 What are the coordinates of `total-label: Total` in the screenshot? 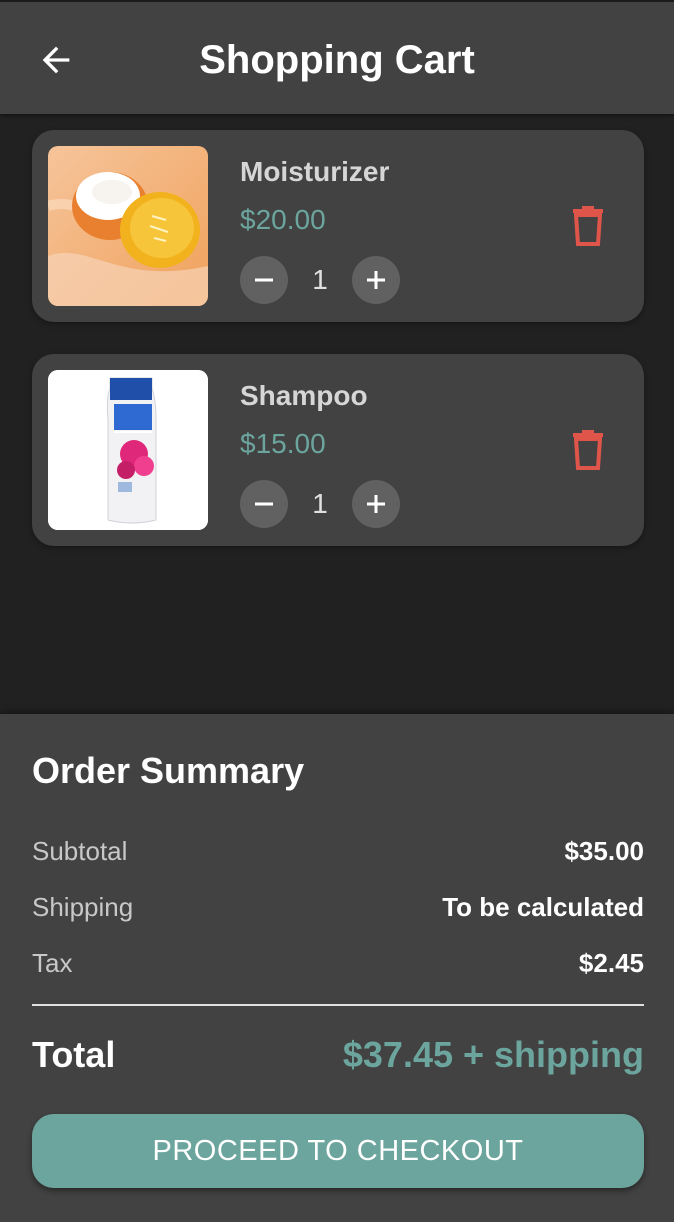 It's located at (74, 1054).